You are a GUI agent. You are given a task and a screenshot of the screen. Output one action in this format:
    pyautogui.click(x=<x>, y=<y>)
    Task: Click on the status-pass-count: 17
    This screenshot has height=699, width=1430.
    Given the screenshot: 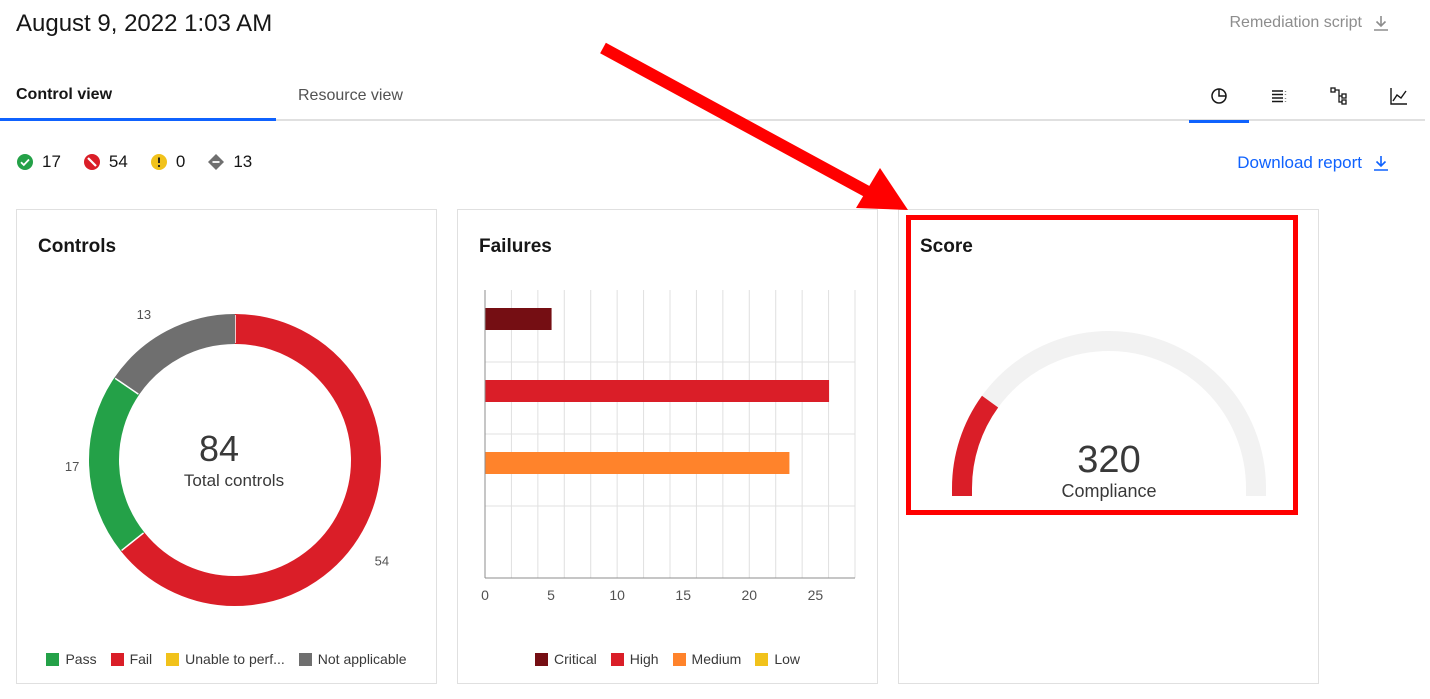 What is the action you would take?
    pyautogui.click(x=38, y=162)
    